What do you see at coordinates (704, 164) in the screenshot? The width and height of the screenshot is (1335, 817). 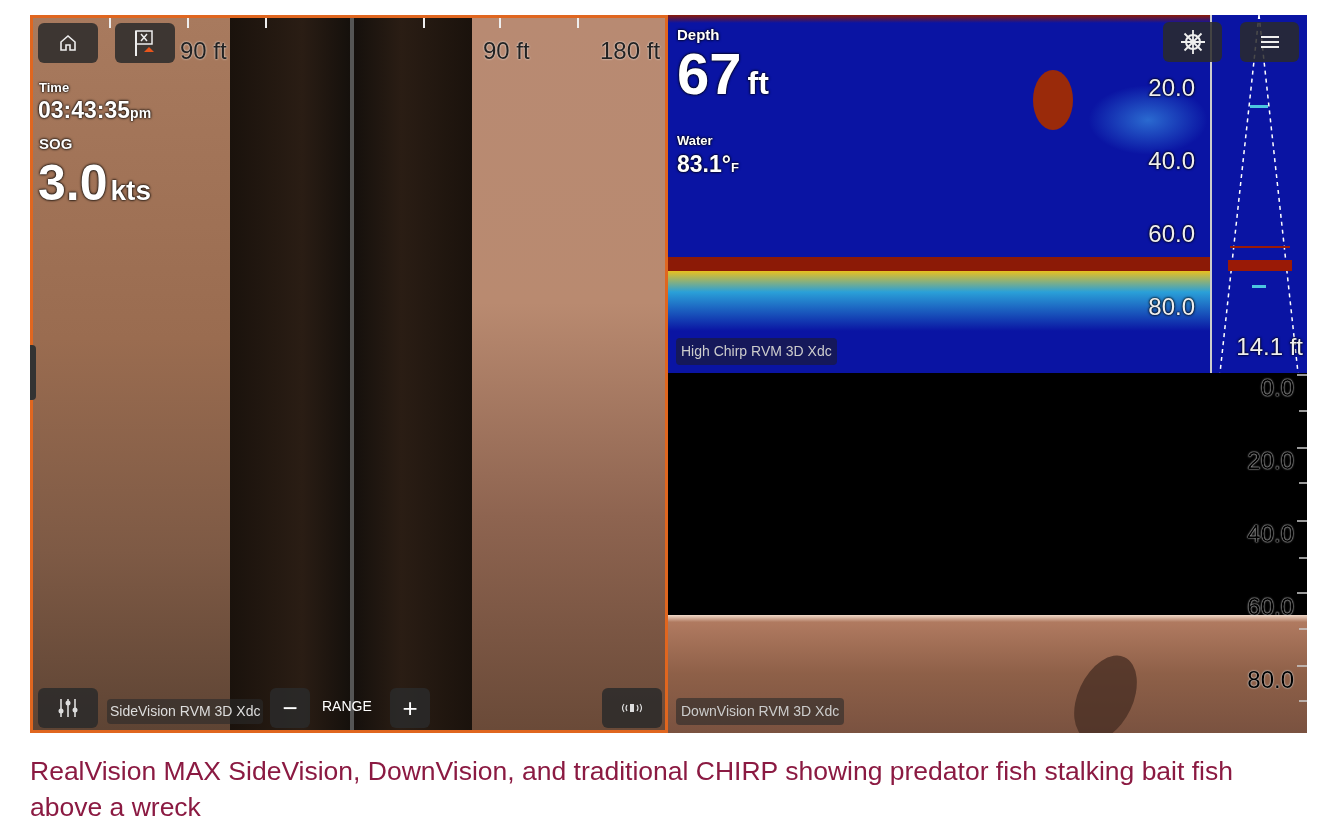 I see `water-temp-value: 83.1°` at bounding box center [704, 164].